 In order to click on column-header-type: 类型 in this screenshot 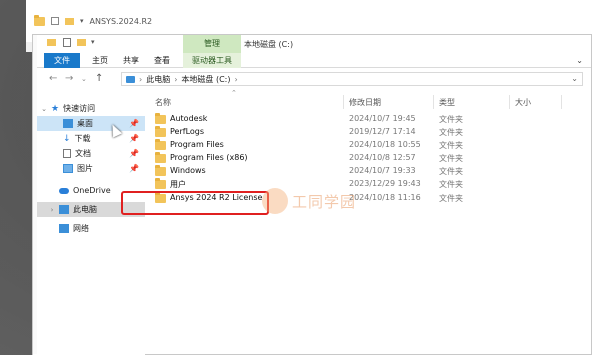, I will do `click(447, 103)`.